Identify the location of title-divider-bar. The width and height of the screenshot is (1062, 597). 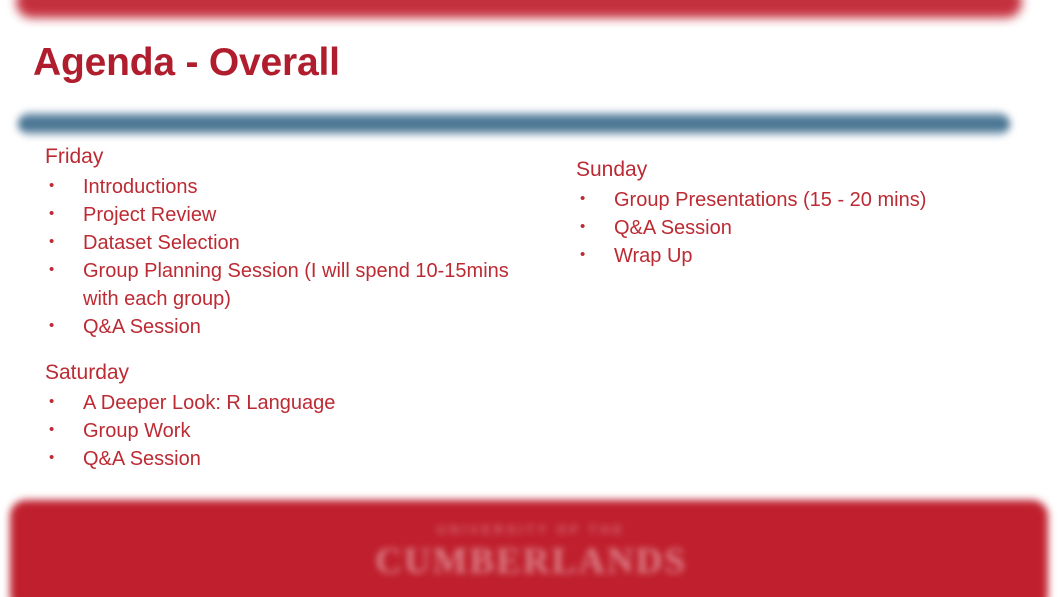
(514, 124).